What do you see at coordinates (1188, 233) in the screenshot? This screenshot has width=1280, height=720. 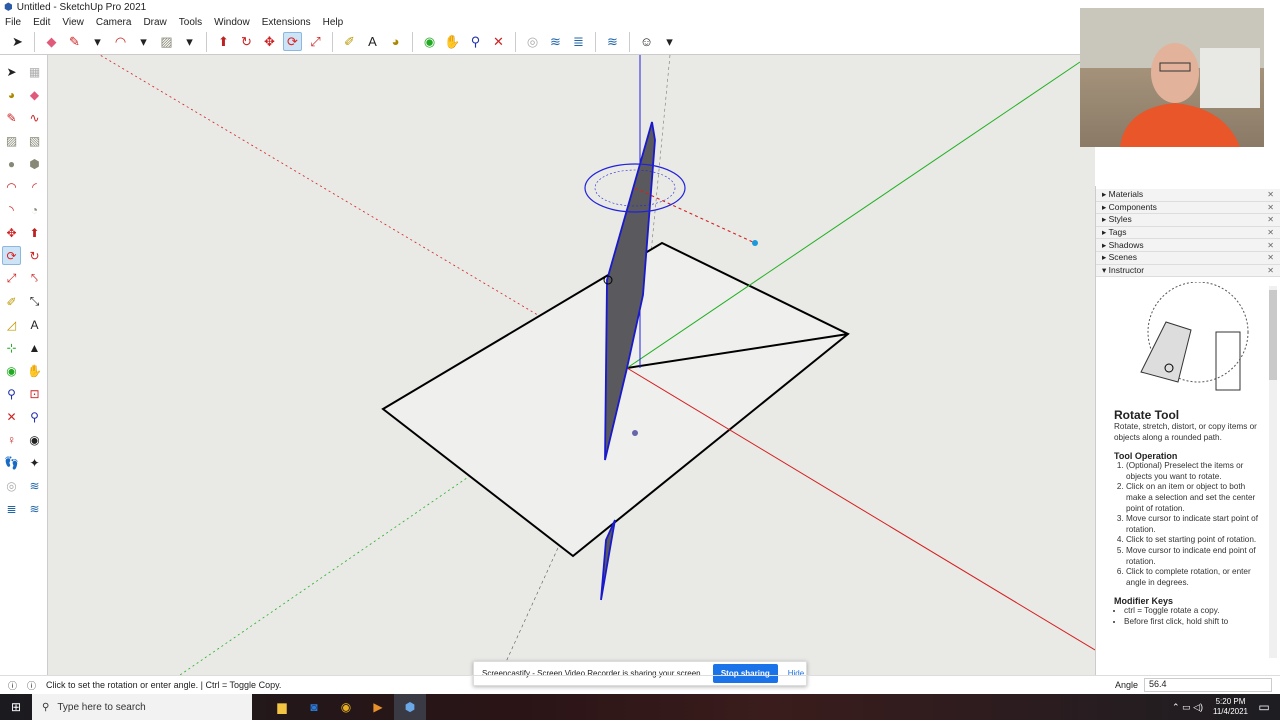 I see `tray-panel-tags: ▸ Tags ✕` at bounding box center [1188, 233].